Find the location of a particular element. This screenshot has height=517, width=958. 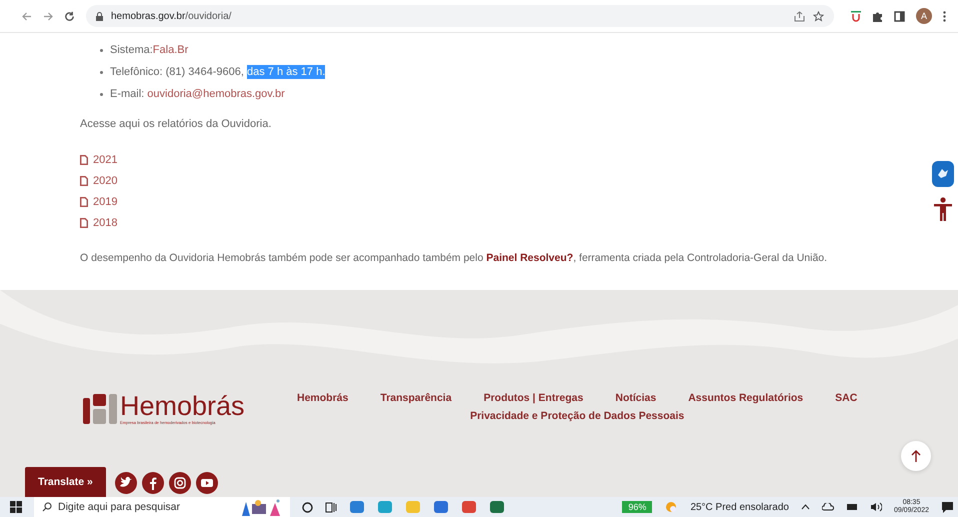

youtube-icon is located at coordinates (207, 483).